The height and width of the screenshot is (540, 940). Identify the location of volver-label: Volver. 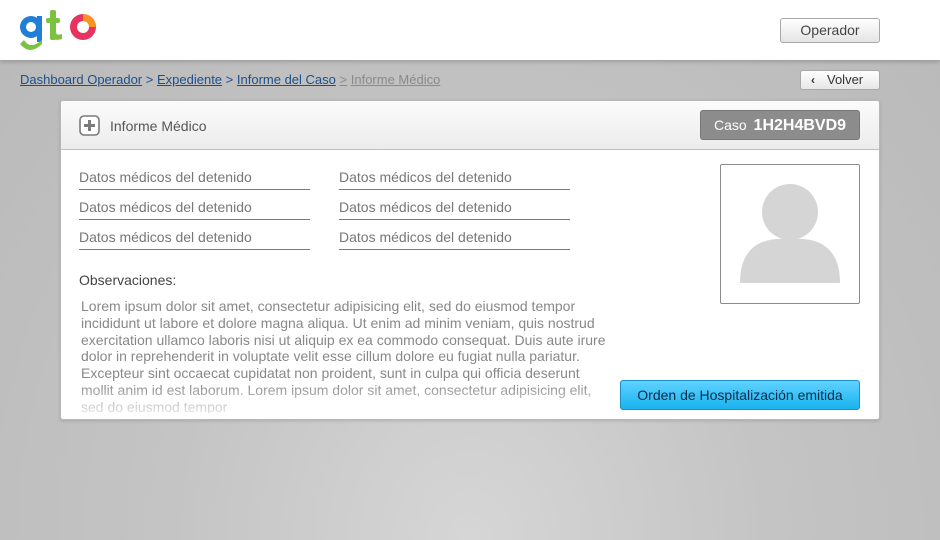
(845, 79).